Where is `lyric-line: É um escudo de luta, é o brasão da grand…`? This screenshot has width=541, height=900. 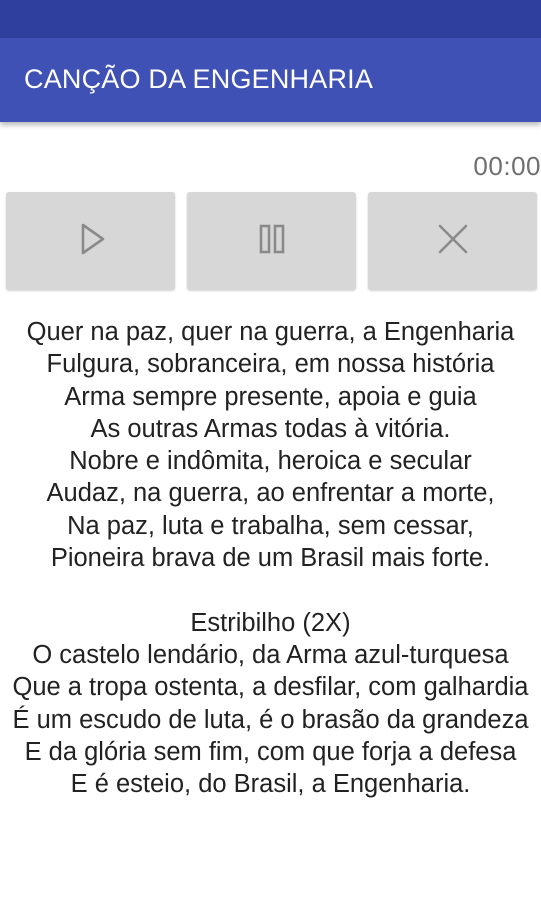
lyric-line: É um escudo de luta, é o brasão da grand… is located at coordinates (270, 719).